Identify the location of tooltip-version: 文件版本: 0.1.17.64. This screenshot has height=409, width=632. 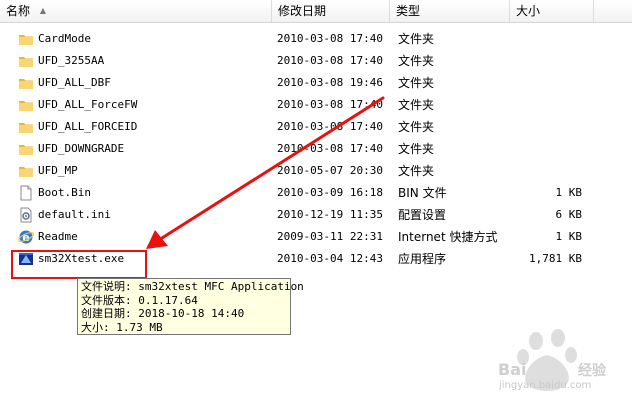
(139, 300).